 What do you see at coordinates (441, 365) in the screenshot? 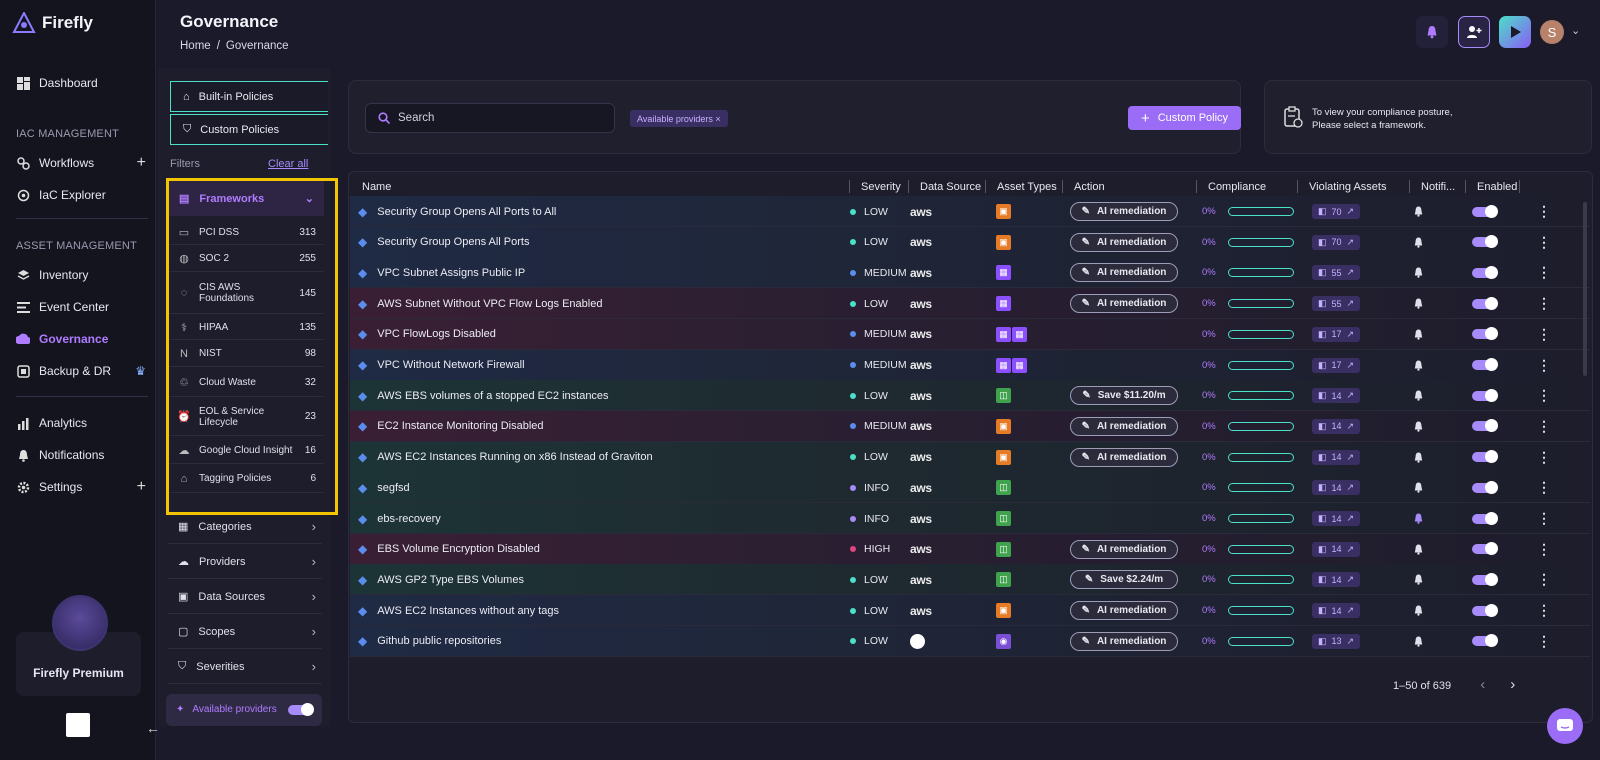
I see `policy-name-cell: ◆ VPC Without Network Firewall` at bounding box center [441, 365].